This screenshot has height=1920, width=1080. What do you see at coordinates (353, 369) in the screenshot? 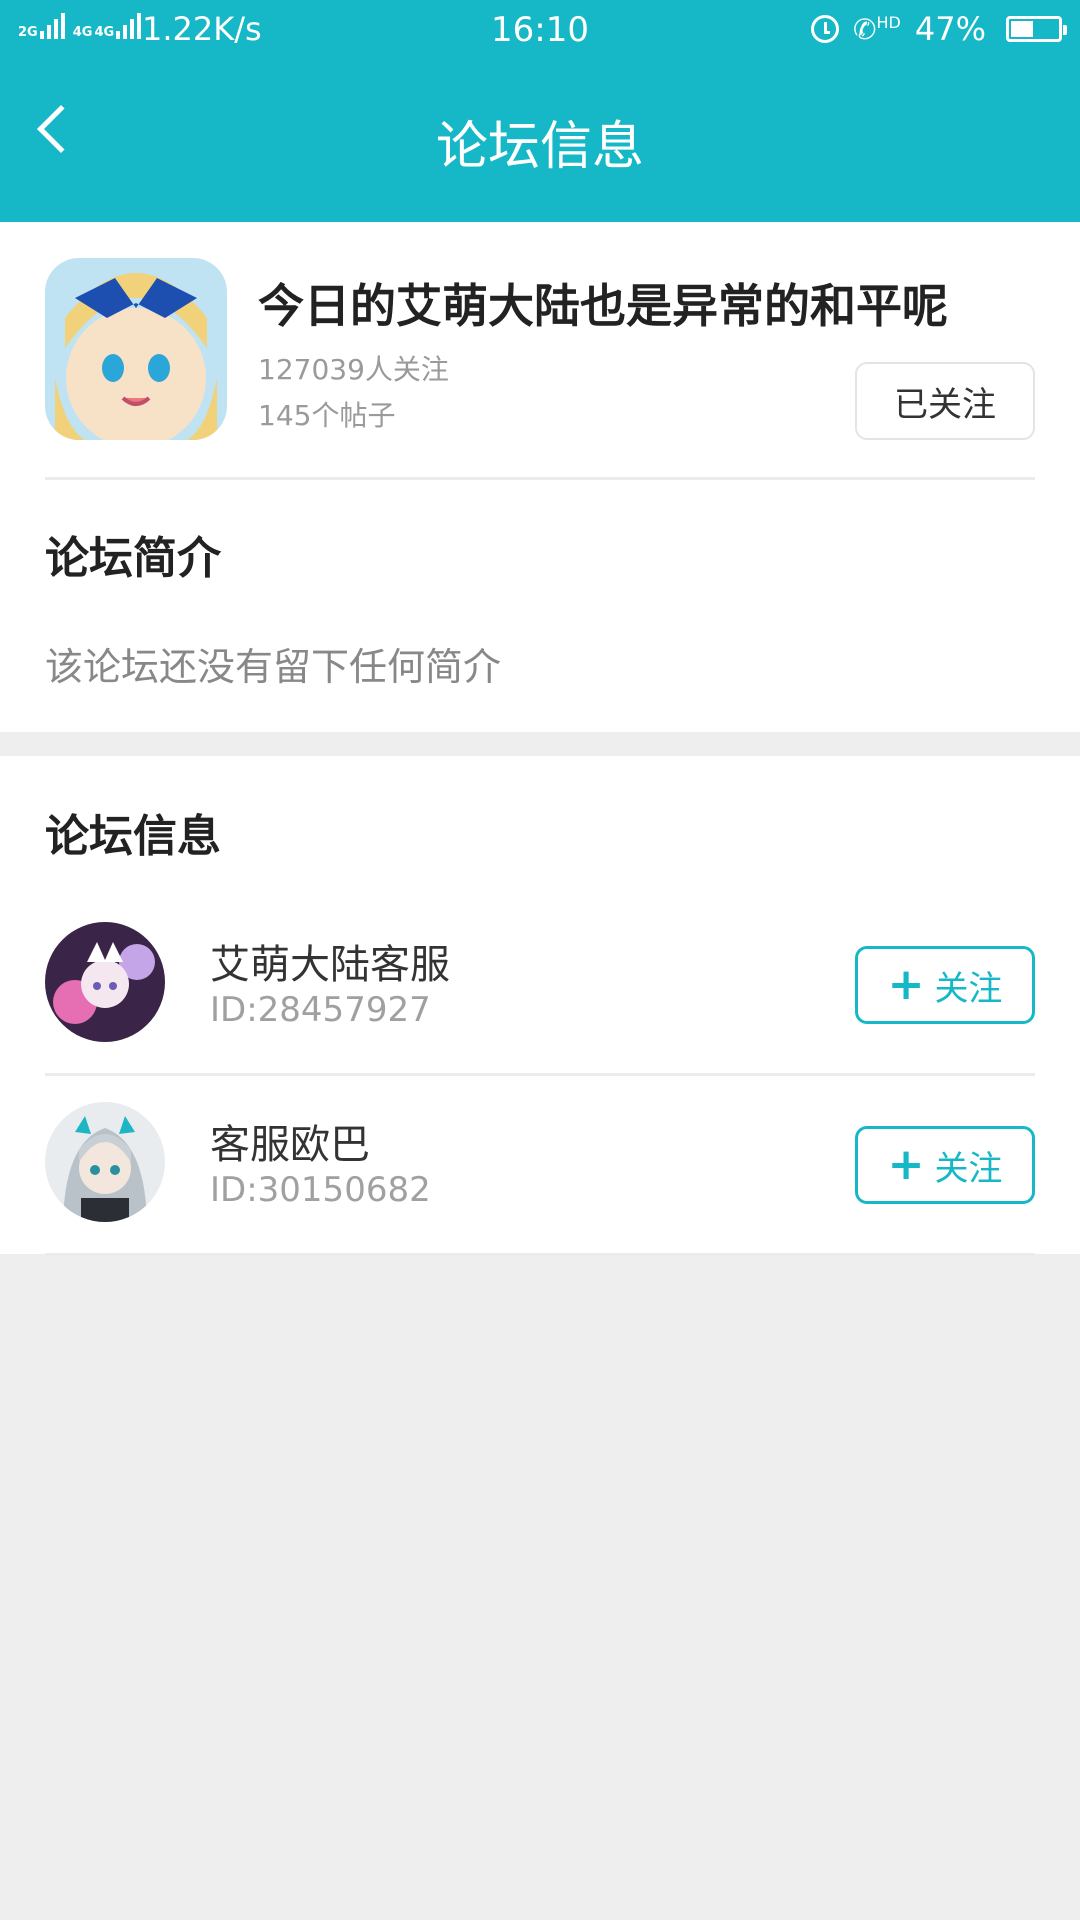
I see `forum-followers-count: 127039人关注` at bounding box center [353, 369].